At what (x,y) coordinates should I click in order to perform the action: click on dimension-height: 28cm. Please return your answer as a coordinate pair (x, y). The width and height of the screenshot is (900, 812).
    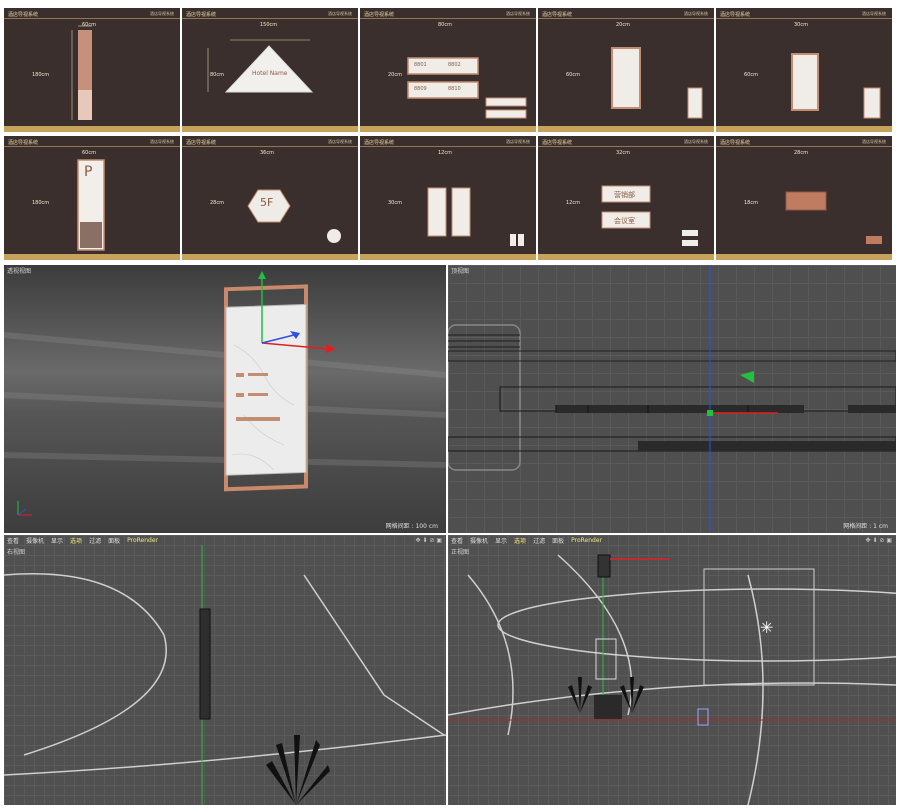
    Looking at the image, I should click on (217, 203).